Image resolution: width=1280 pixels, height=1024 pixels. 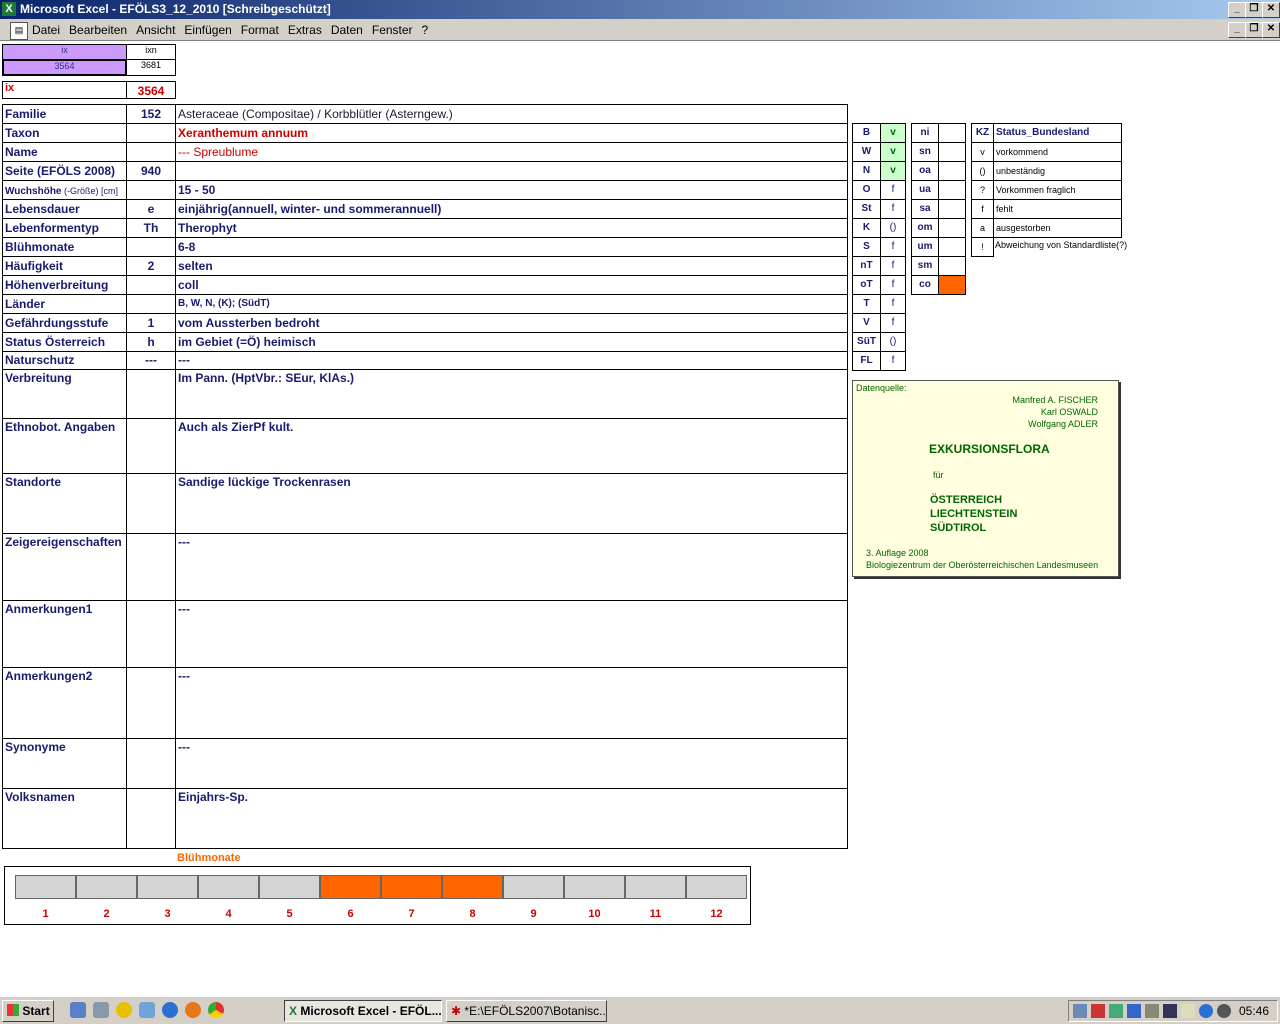 What do you see at coordinates (151, 323) in the screenshot?
I see `row-code: 1` at bounding box center [151, 323].